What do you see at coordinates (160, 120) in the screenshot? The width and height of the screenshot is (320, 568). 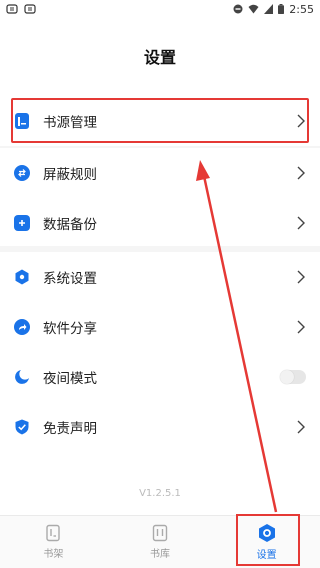 I see `annotation-box-book-source` at bounding box center [160, 120].